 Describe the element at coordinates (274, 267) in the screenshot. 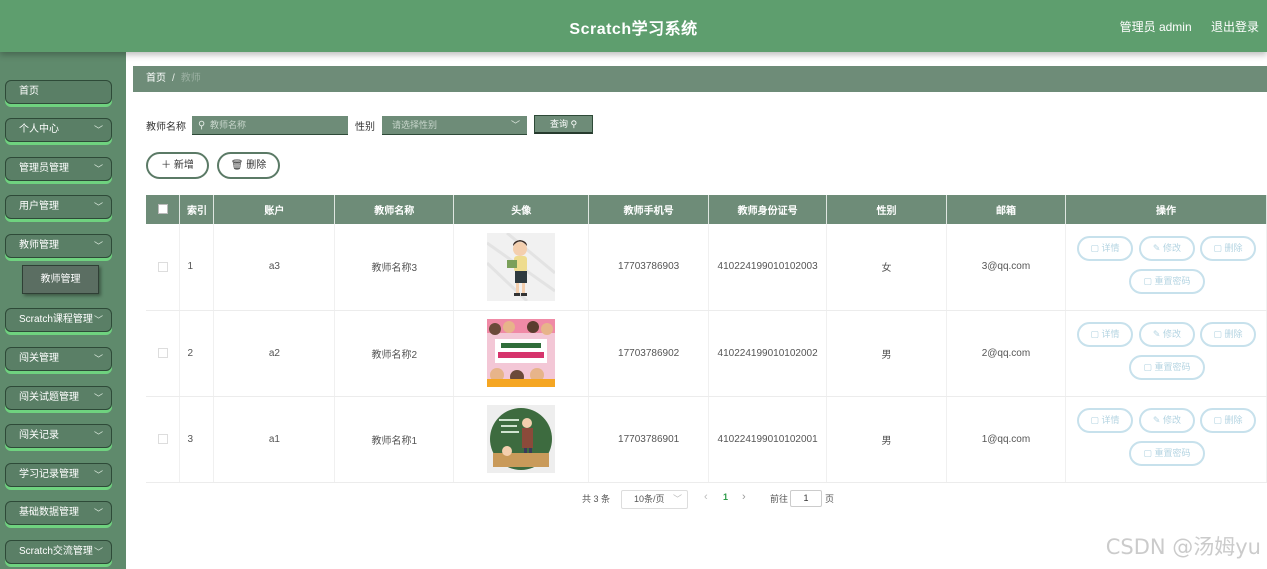

I see `cell-account: a3` at that location.